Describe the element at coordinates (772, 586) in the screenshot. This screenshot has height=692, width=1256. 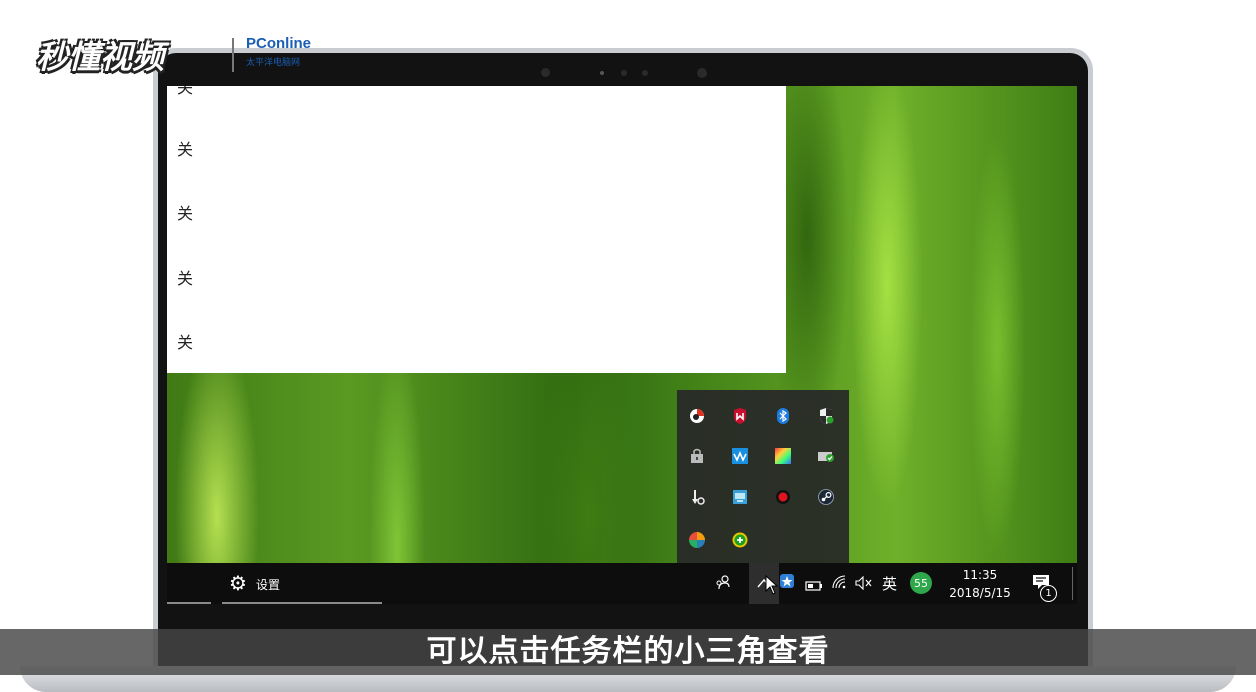
I see `mouse-cursor-icon` at that location.